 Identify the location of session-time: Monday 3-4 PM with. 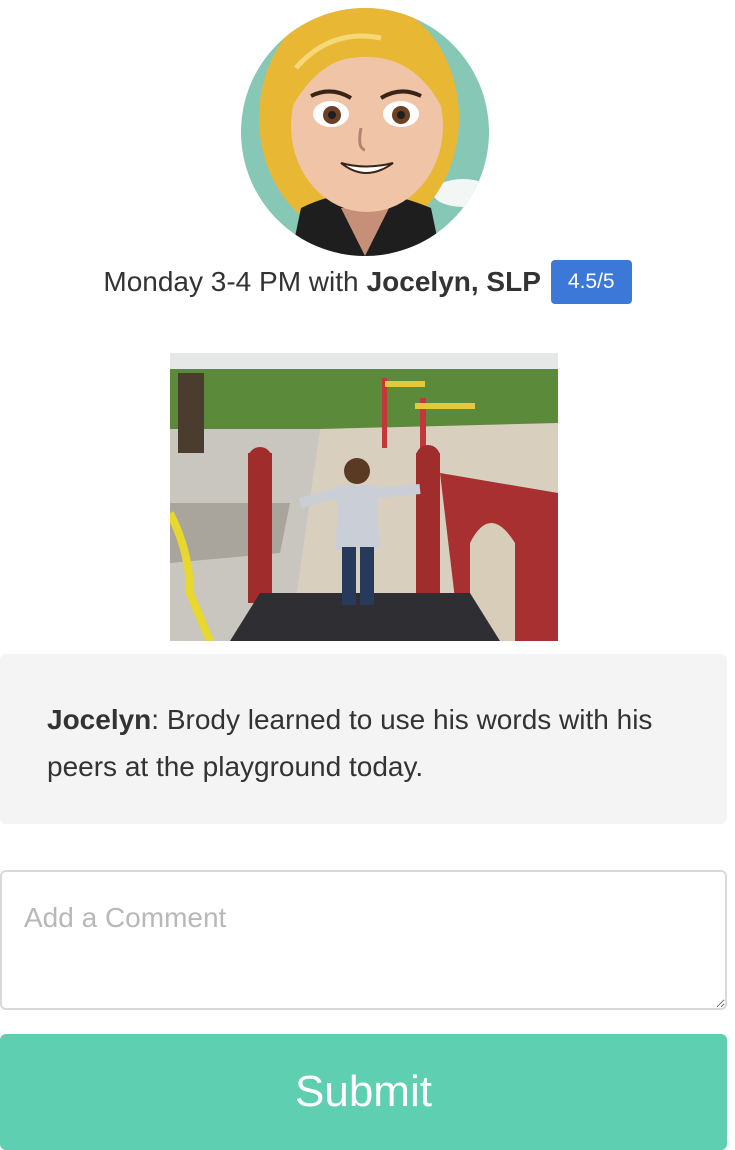
(231, 281).